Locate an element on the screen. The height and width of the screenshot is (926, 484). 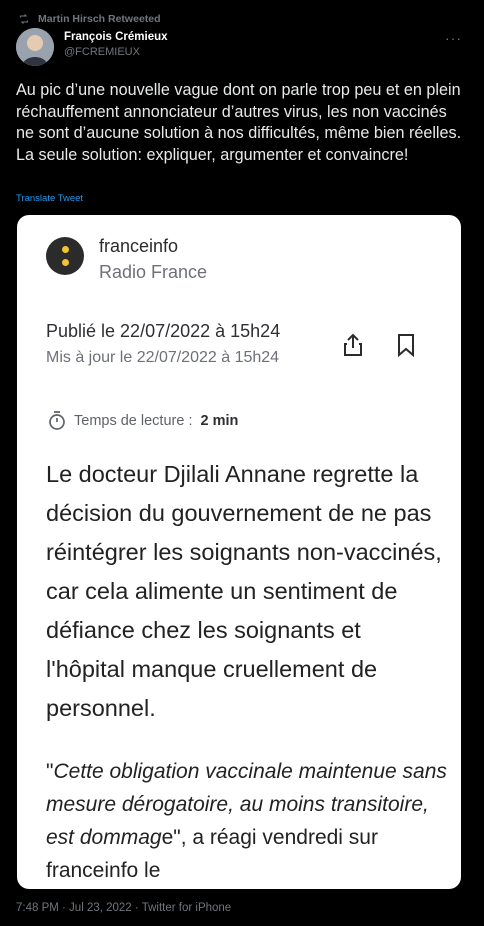
brand-sub: Radio France is located at coordinates (153, 272).